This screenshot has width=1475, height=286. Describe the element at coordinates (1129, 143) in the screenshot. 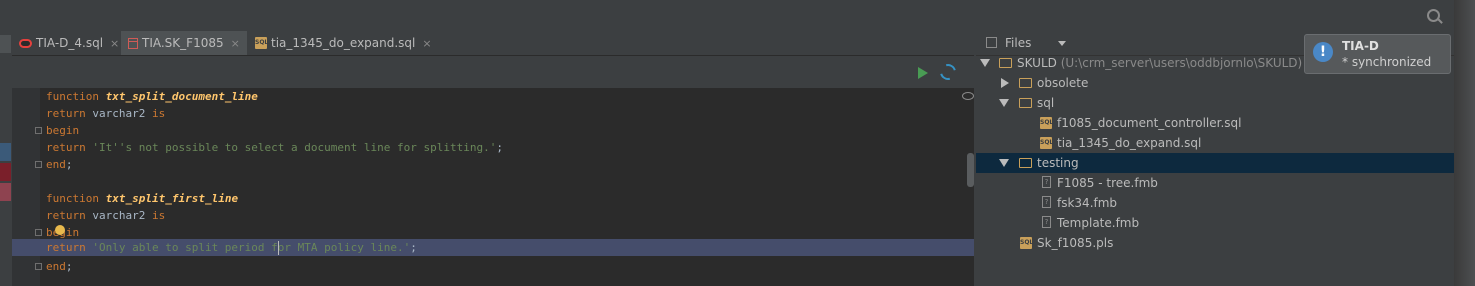

I see `tree-item-label: tia_1345_do_expand.sql` at that location.